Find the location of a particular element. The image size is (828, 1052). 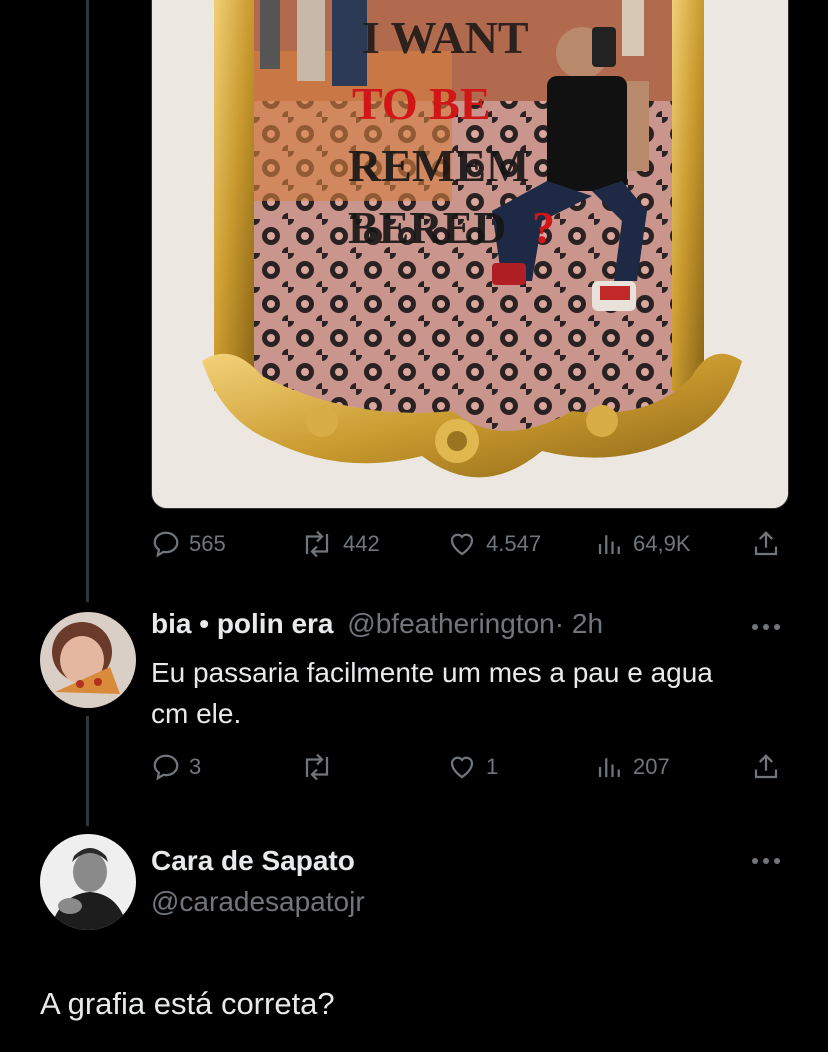

view-count: 207 is located at coordinates (651, 766).